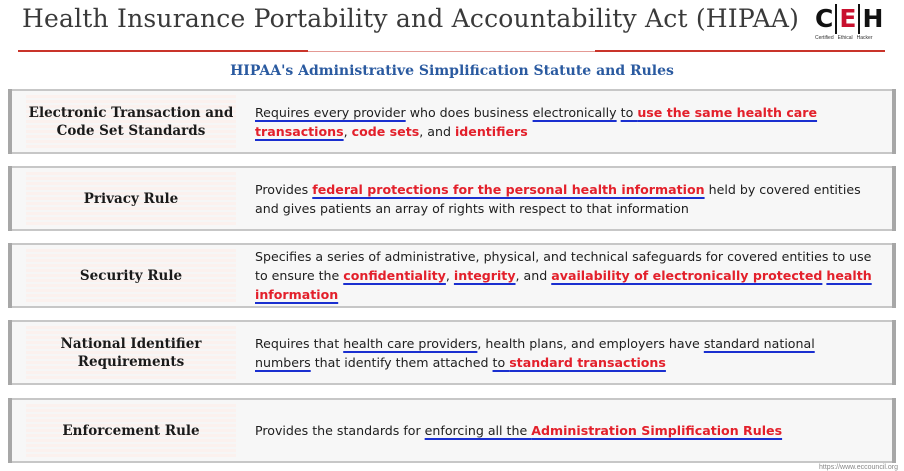  I want to click on logo-tagline-word: Ethical, so click(845, 38).